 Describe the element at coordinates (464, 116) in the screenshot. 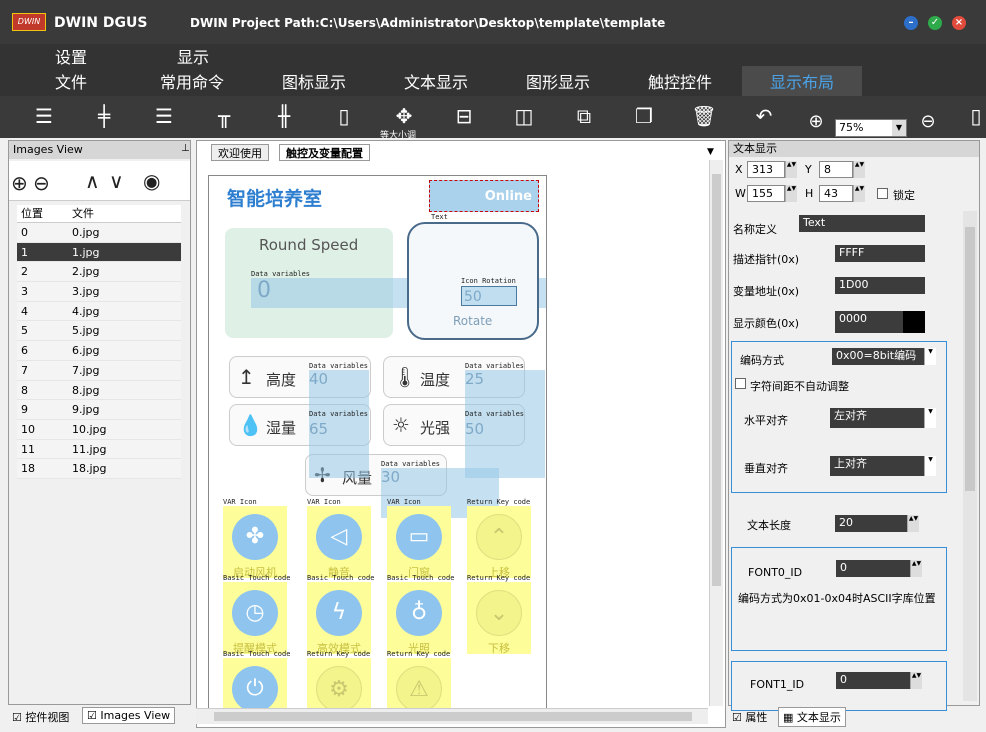

I see `same-width-icon: ⊟` at that location.